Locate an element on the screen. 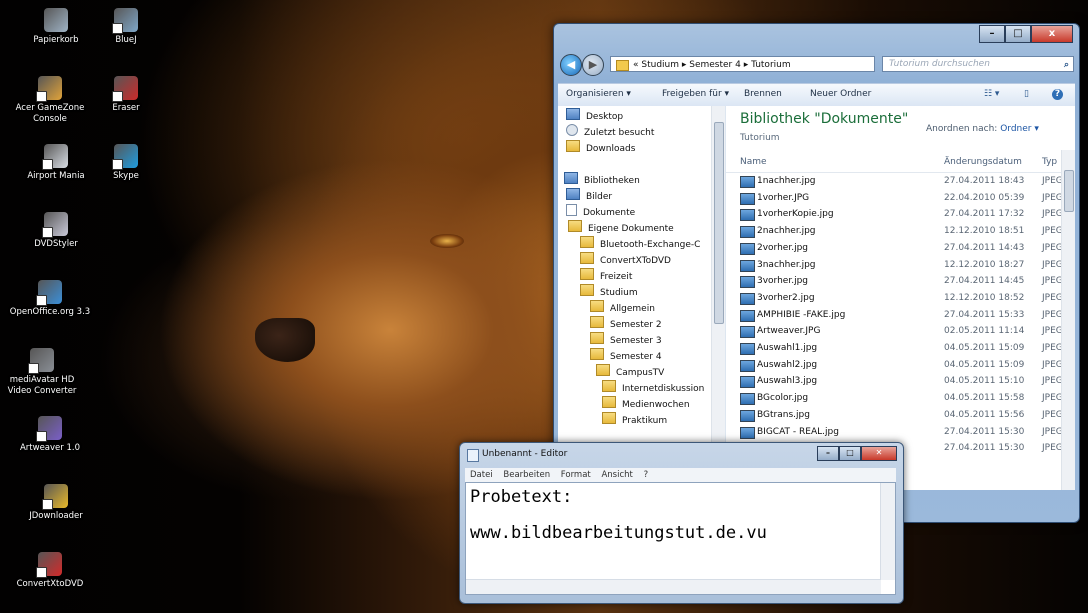  file-row: 3nachher.jpg 12.12.2010 18:27 JPEG is located at coordinates (894, 265).